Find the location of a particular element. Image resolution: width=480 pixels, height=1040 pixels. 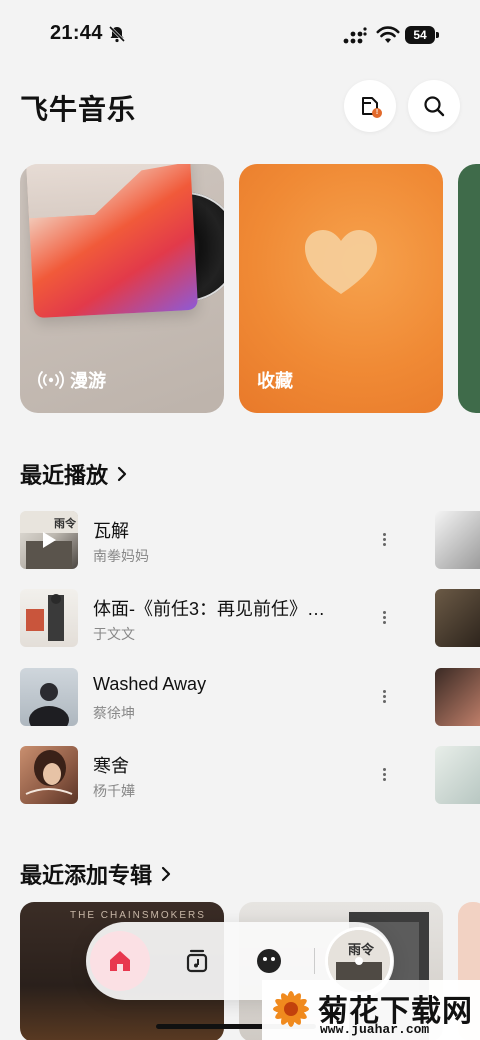

heart-icon is located at coordinates (341, 262).